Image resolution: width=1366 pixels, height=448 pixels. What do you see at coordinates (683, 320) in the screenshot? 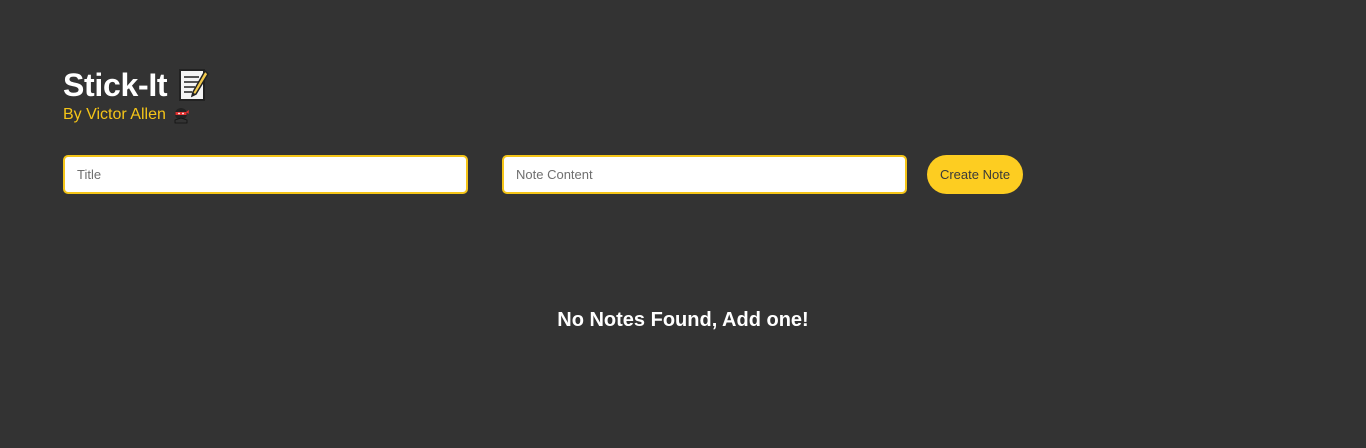
I see `empty-notes-message: No Notes Found, Add one!` at bounding box center [683, 320].